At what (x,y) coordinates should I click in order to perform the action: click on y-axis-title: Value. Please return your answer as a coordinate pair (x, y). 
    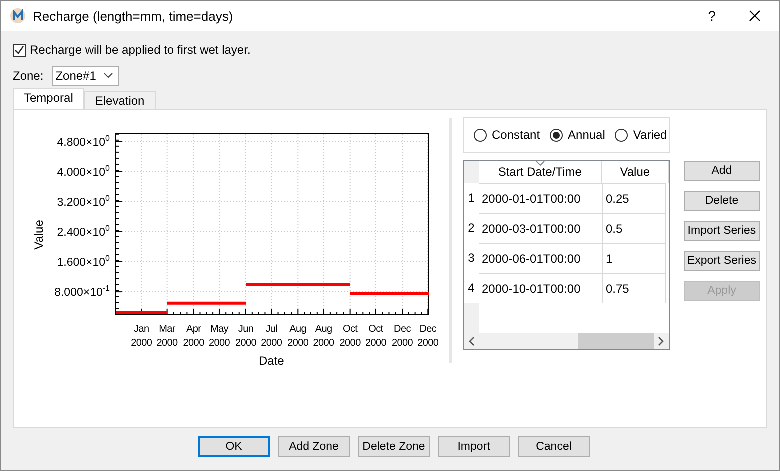
    Looking at the image, I should click on (39, 235).